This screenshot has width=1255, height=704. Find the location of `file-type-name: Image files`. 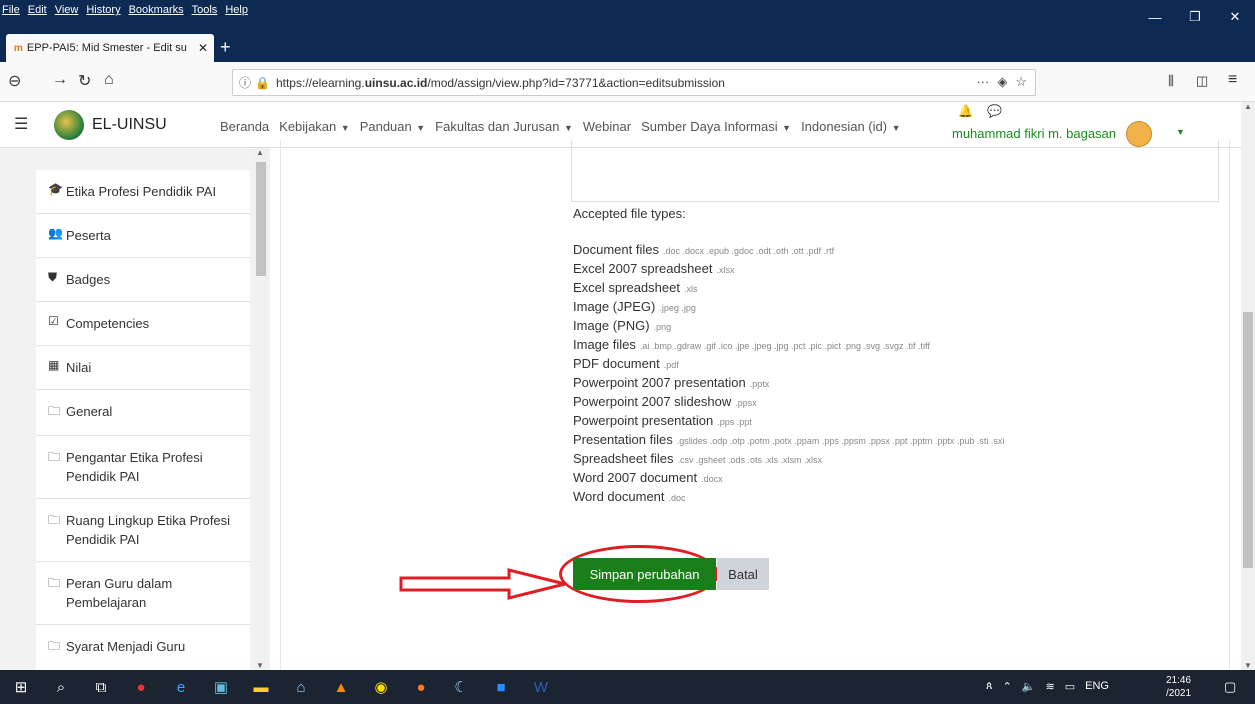

file-type-name: Image files is located at coordinates (604, 344).